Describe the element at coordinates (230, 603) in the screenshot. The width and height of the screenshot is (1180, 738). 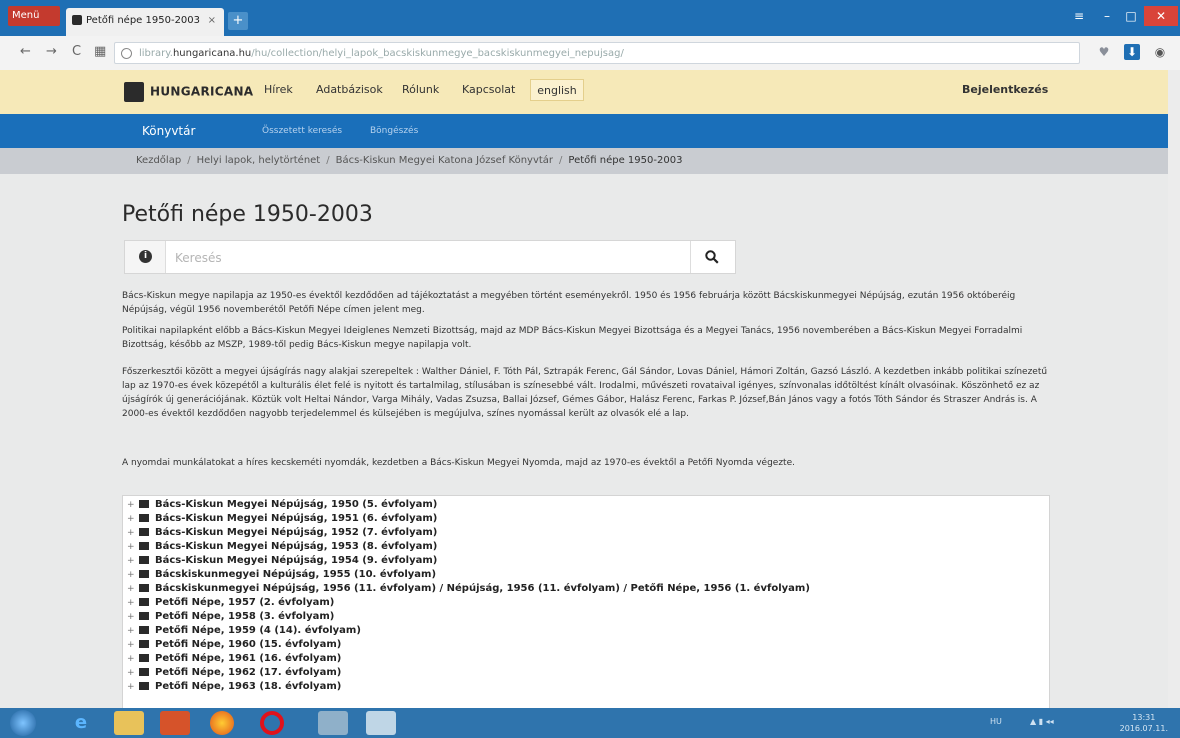
I see `tree-item: + Petőfi Népe, 1957 (2. évfolyam)` at that location.